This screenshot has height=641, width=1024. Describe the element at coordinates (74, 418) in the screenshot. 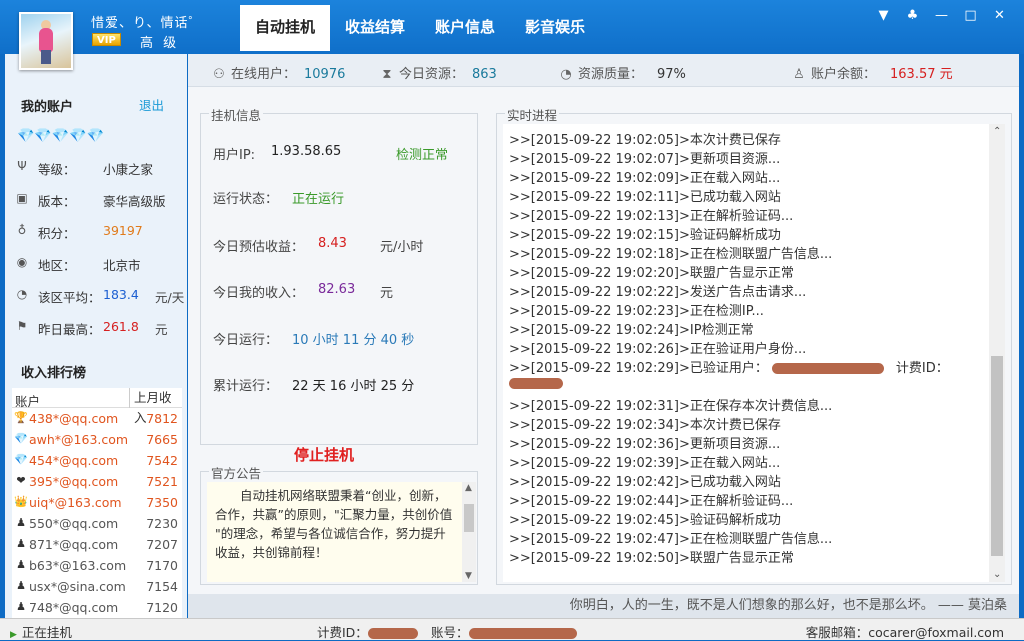

I see `rank-account: 438*@qq.com` at that location.